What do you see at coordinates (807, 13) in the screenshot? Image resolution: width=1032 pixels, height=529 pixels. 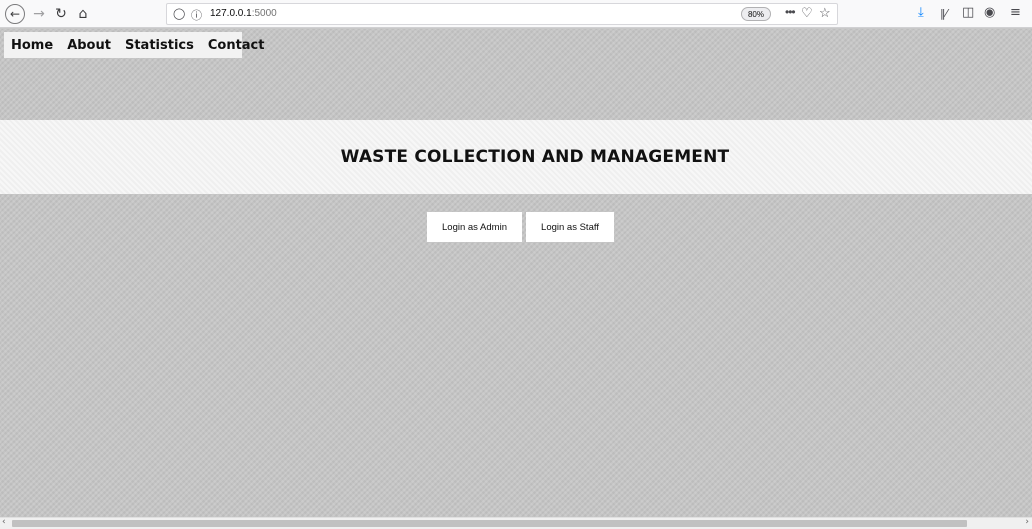 I see `pocket-icon: ♡` at bounding box center [807, 13].